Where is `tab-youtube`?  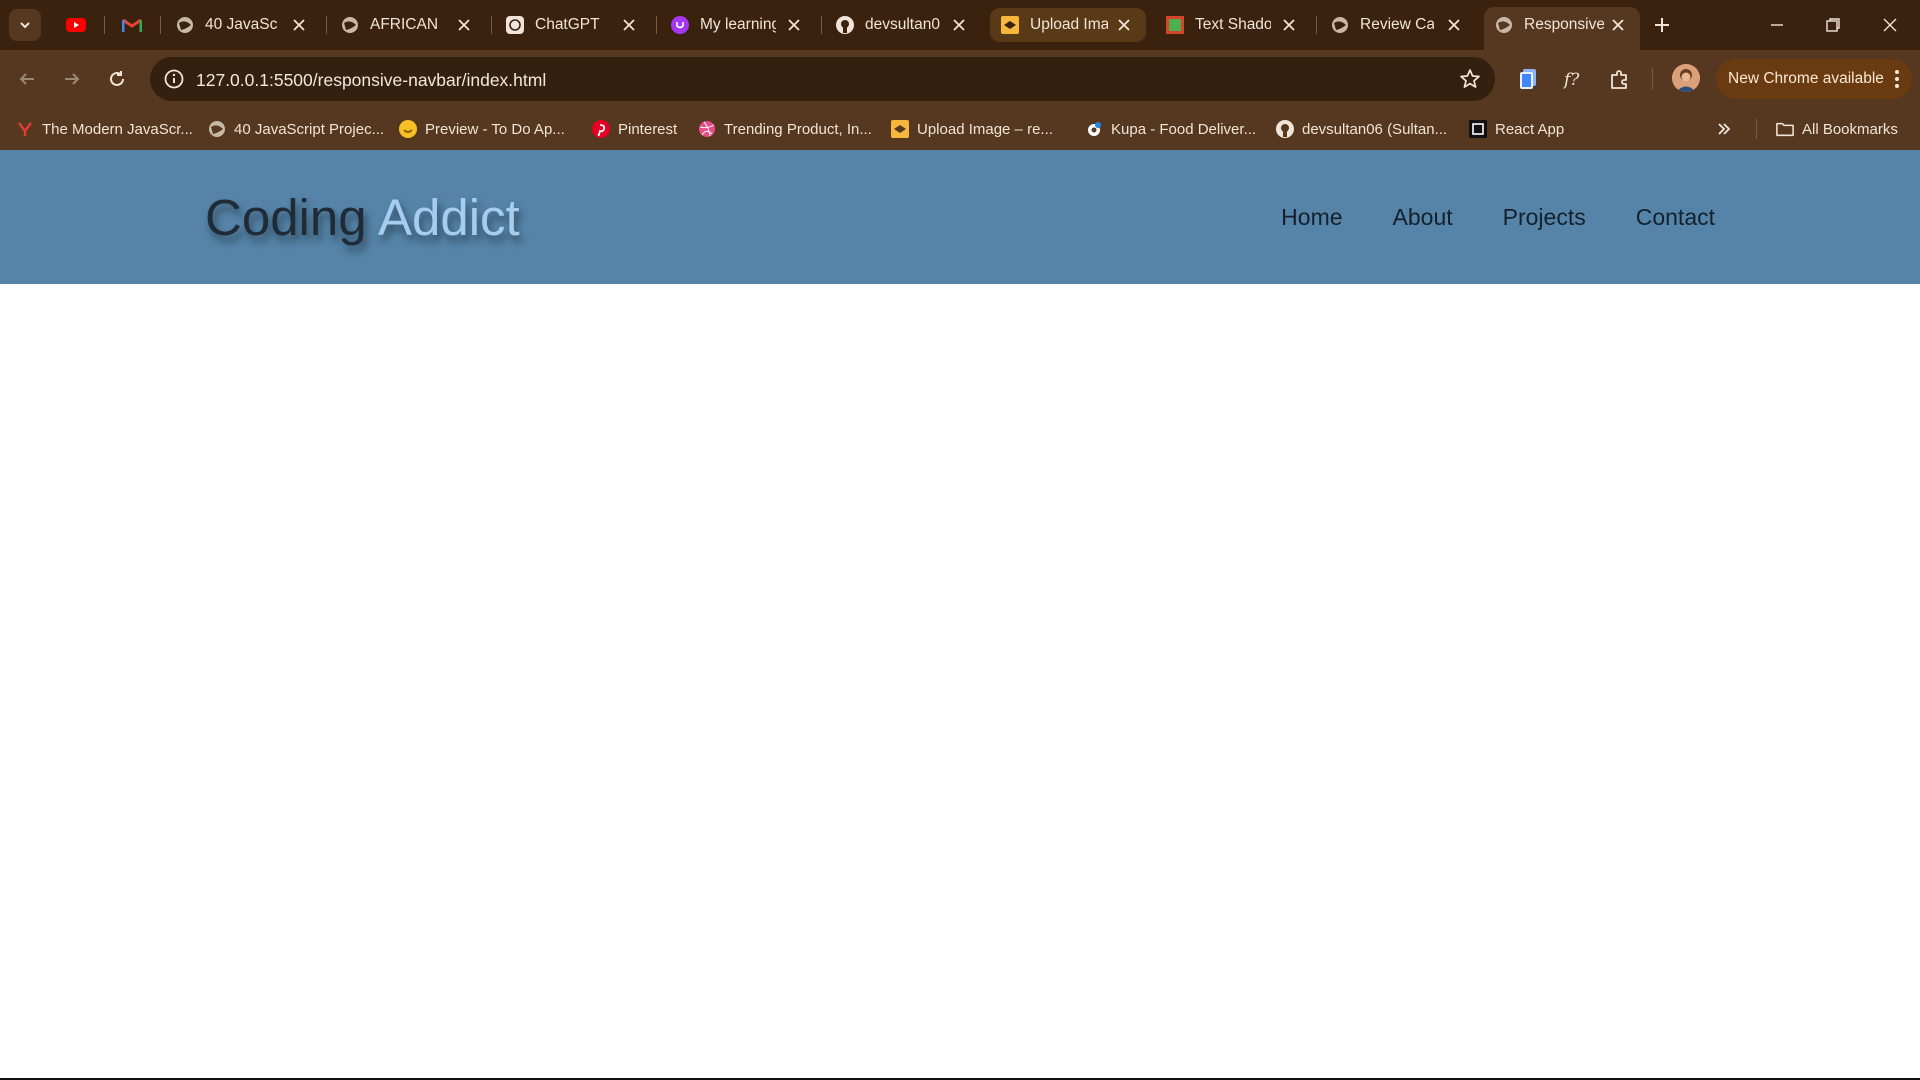
tab-youtube is located at coordinates (76, 25).